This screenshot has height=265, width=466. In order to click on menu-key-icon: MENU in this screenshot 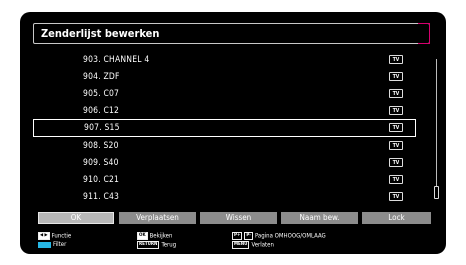, I will do `click(241, 245)`.